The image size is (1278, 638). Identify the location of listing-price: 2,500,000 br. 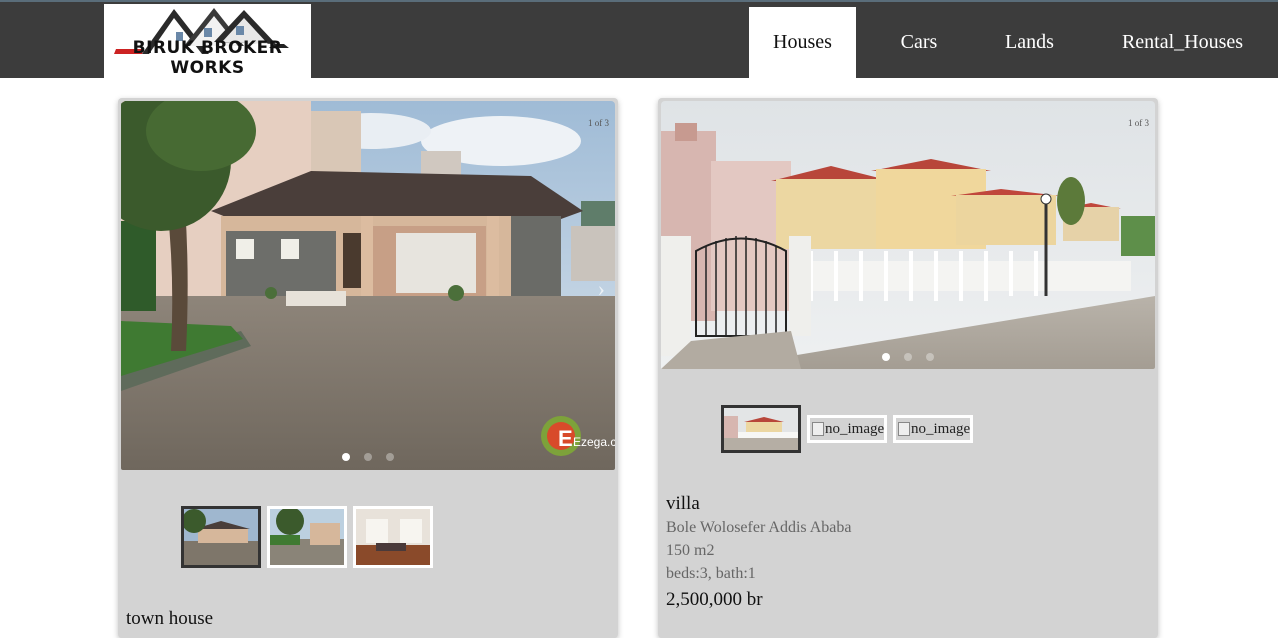
(714, 599).